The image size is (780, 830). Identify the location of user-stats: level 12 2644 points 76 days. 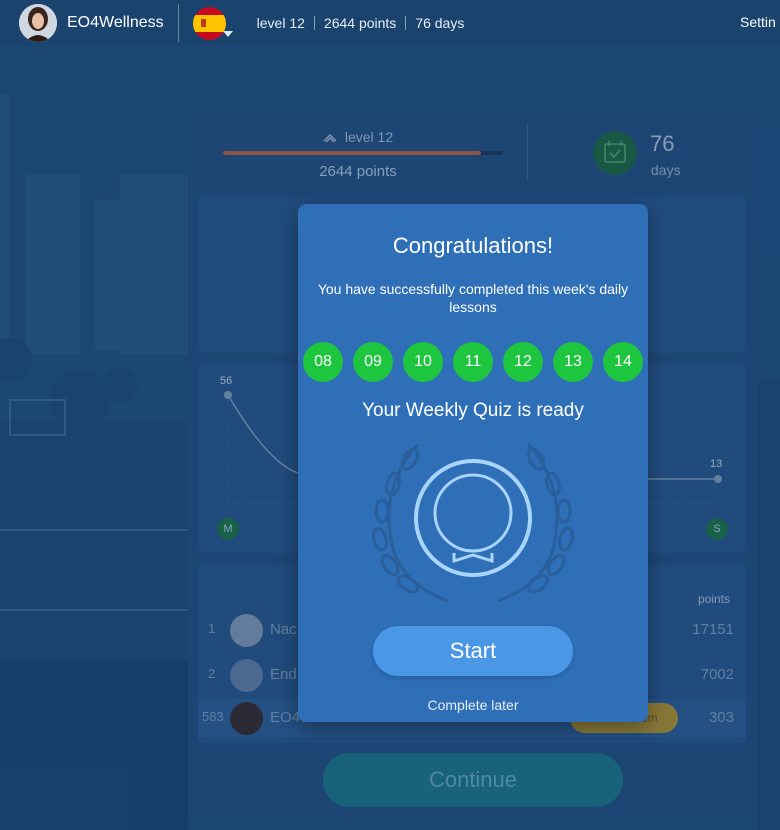
(361, 23).